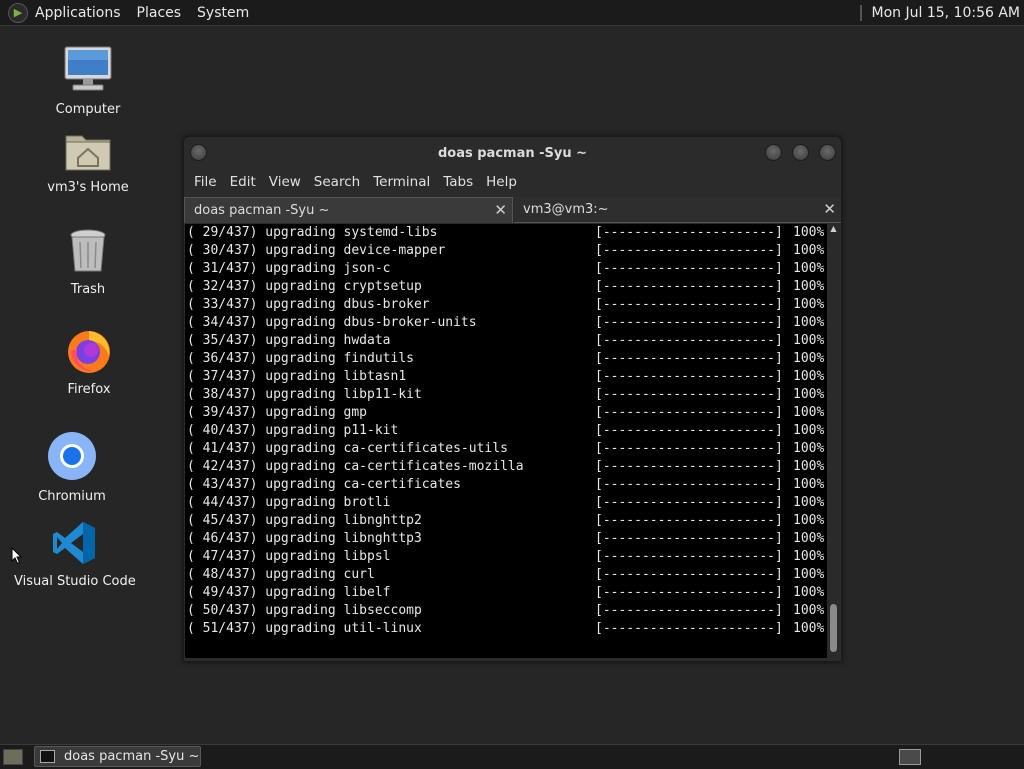 This screenshot has height=769, width=1024. Describe the element at coordinates (304, 628) in the screenshot. I see `upgrade-status-text: ( 51/437) upgrading util-linux` at that location.